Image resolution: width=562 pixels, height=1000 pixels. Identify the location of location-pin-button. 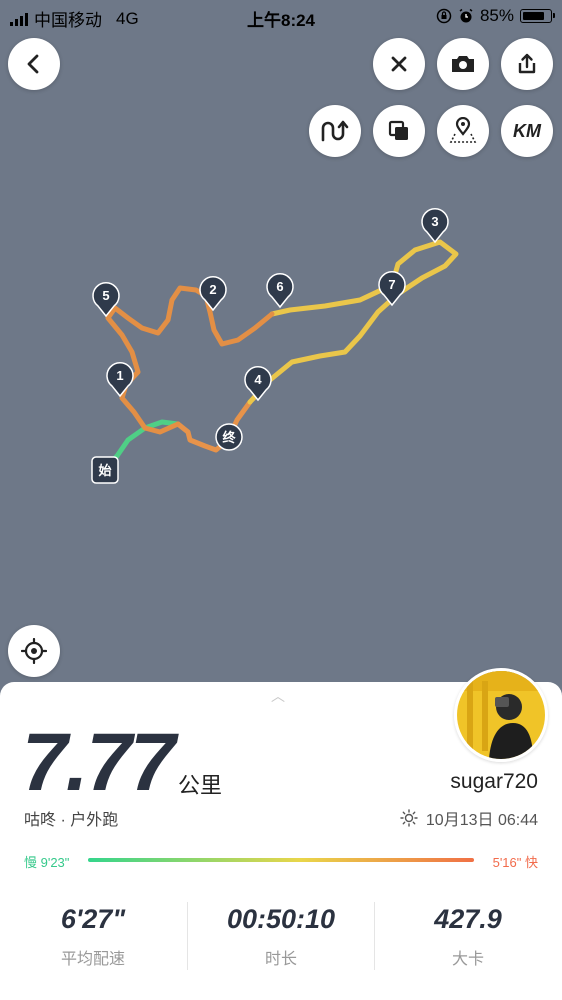
(463, 131).